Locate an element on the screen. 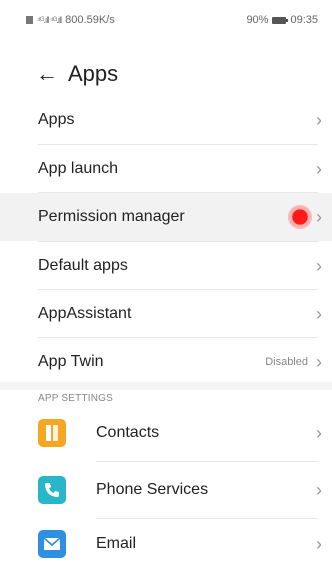  app-item-label: Contacts is located at coordinates (128, 432).